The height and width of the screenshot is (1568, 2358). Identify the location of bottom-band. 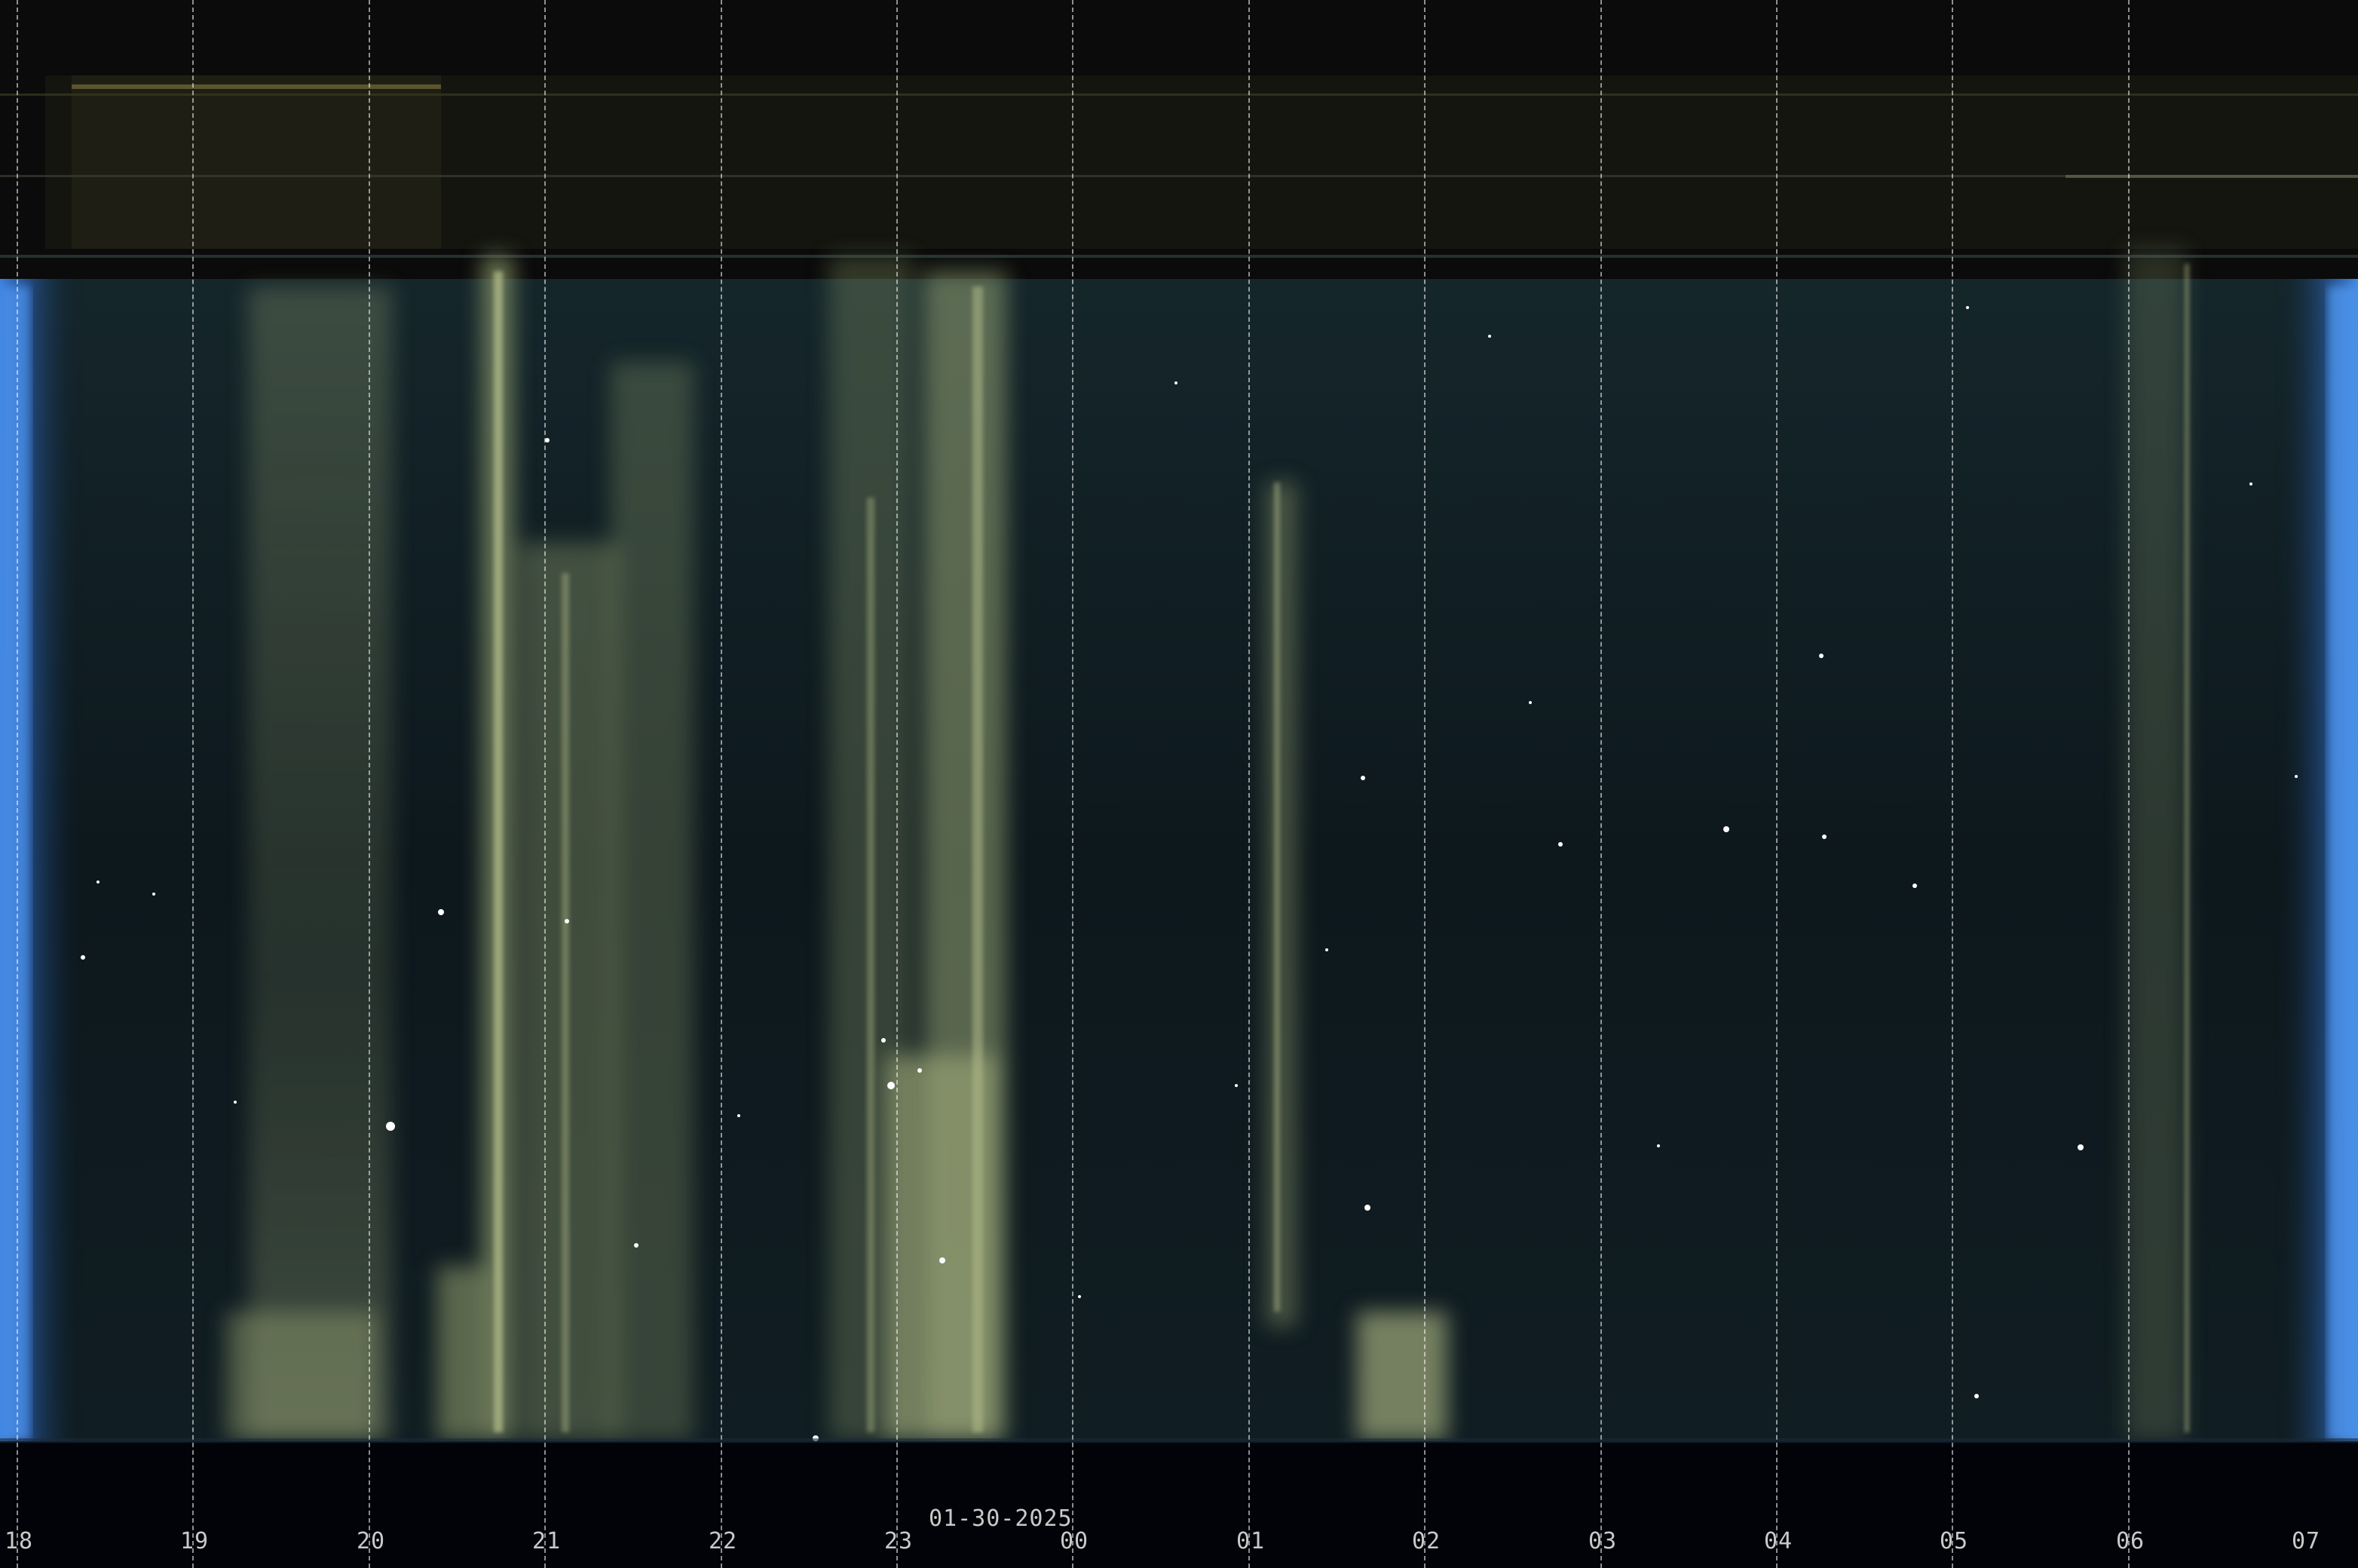
(1179, 1504).